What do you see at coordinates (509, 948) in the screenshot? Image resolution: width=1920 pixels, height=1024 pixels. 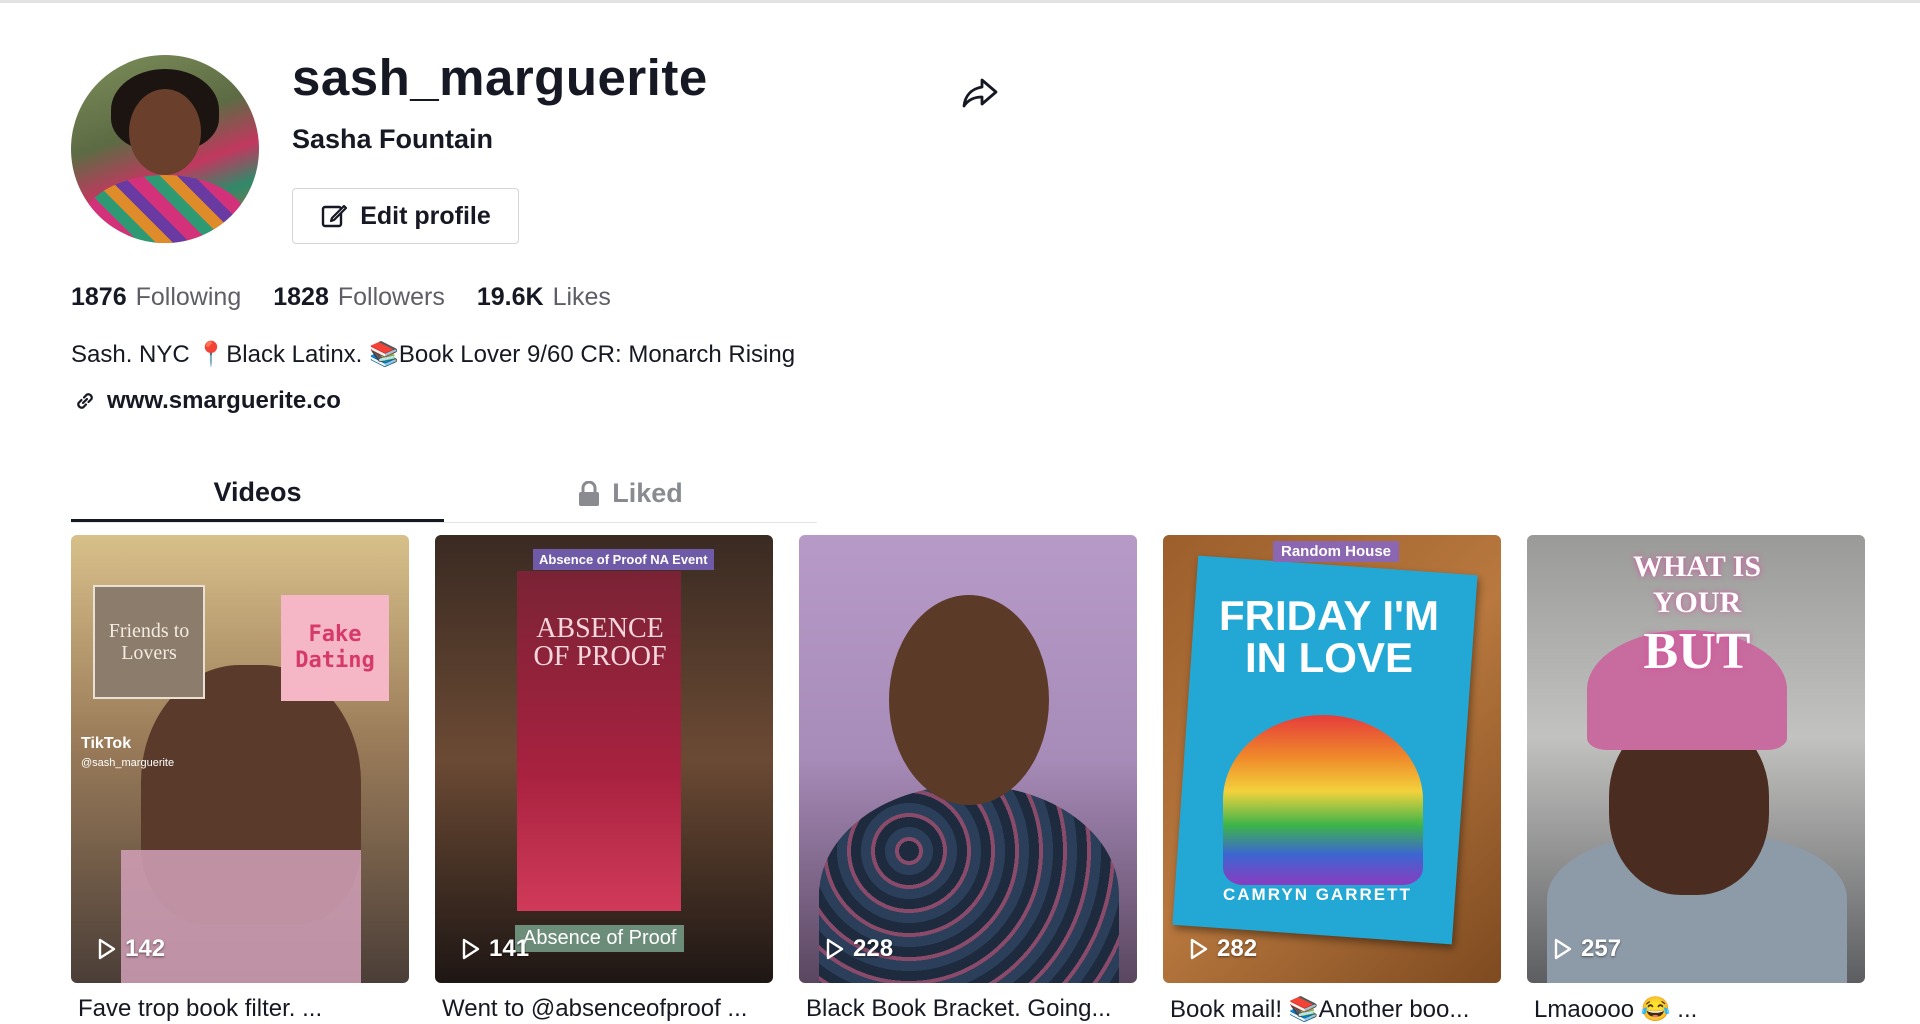 I see `view-count-value: 141` at bounding box center [509, 948].